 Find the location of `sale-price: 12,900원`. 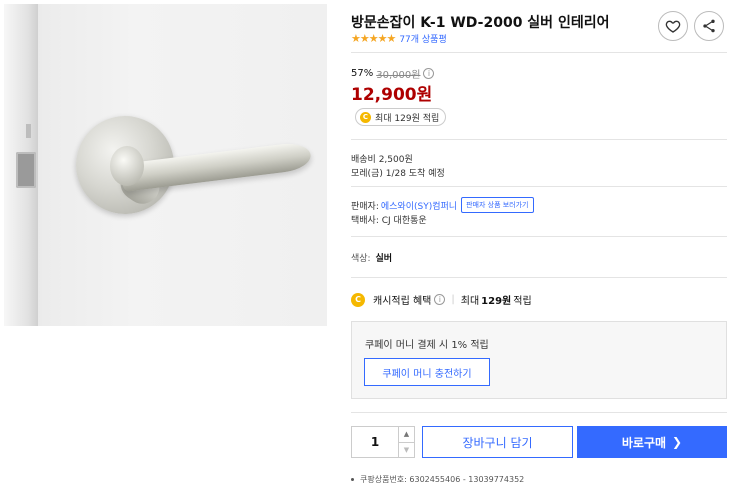

sale-price: 12,900원 is located at coordinates (392, 95).